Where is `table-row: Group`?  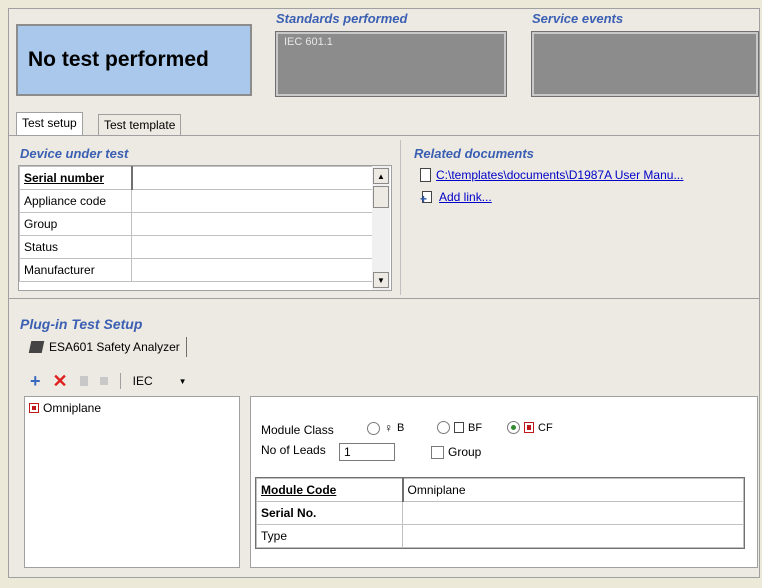 table-row: Group is located at coordinates (197, 224).